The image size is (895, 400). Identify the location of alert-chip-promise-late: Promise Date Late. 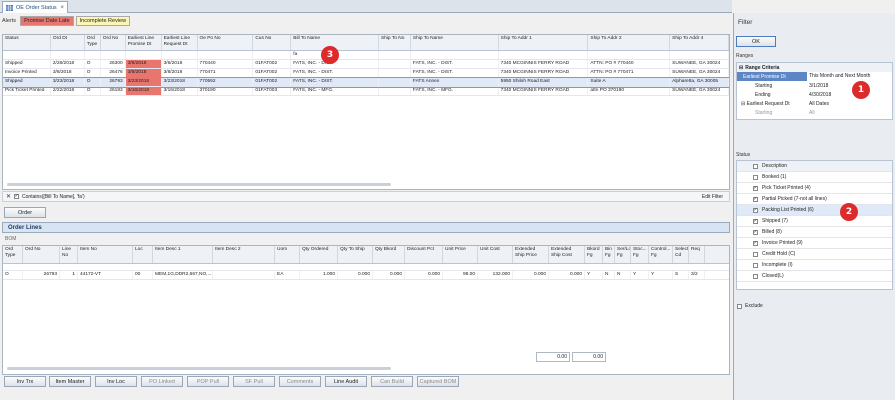
(47, 21).